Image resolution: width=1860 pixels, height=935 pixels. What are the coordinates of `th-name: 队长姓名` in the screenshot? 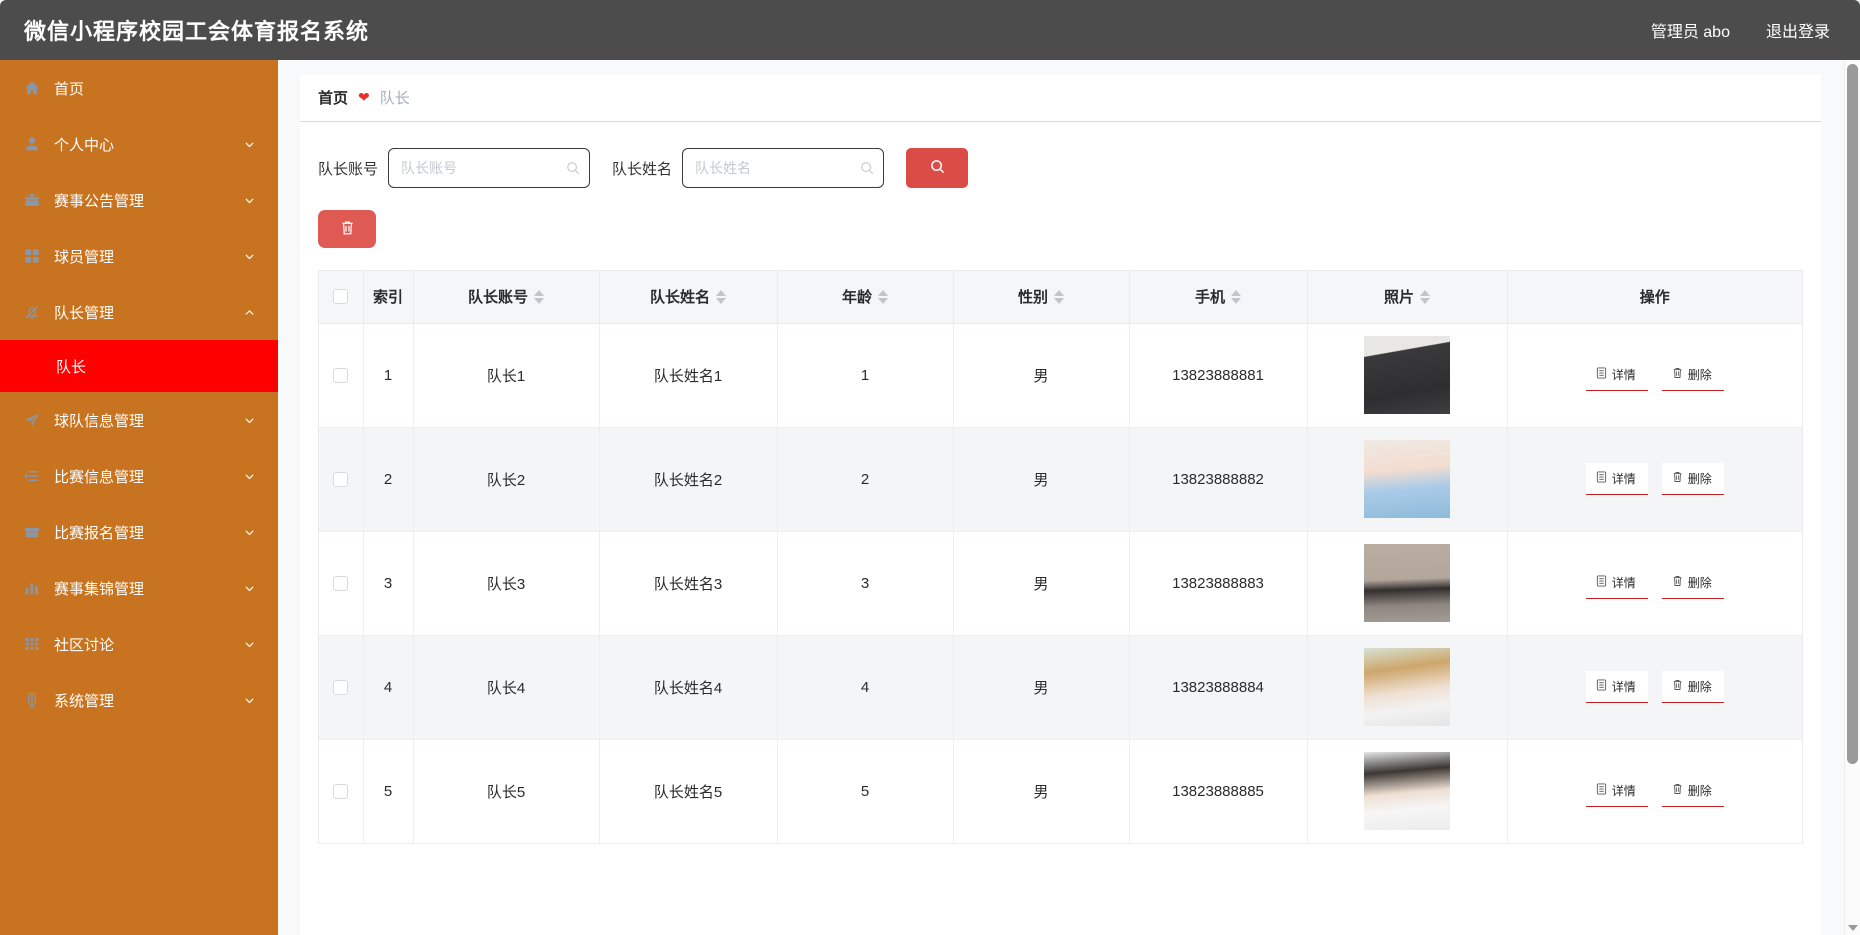 It's located at (688, 297).